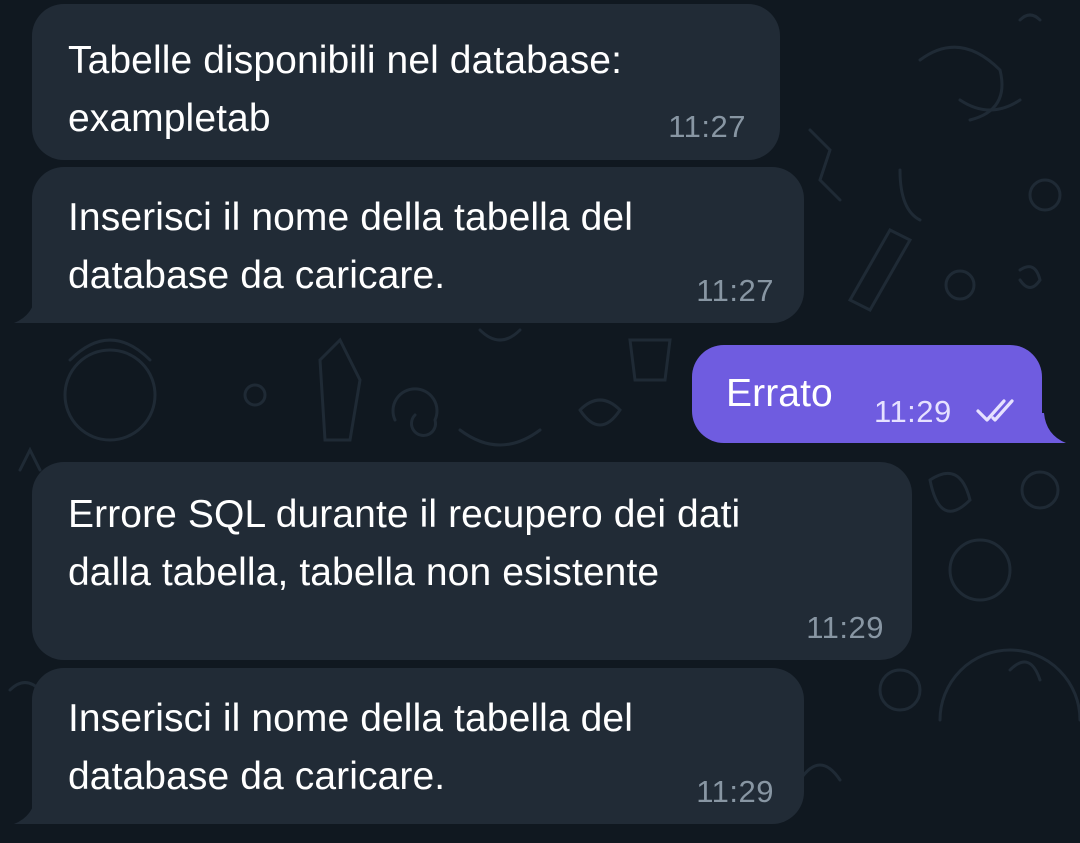 This screenshot has width=1080, height=843. I want to click on message-text: Errato, so click(779, 393).